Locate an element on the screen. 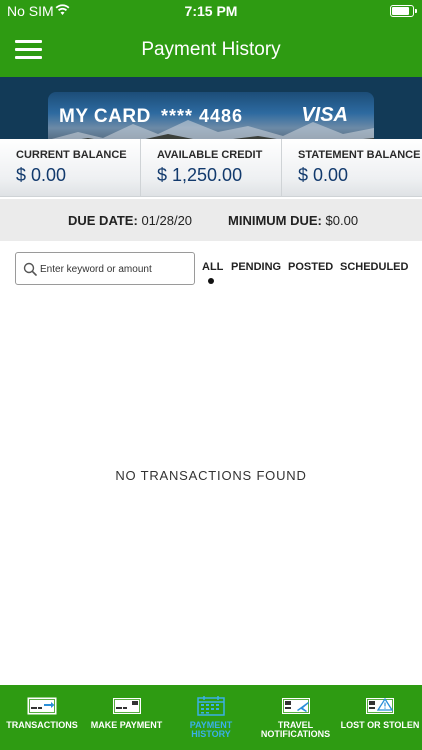 This screenshot has width=422, height=750. filter-pending: PENDING is located at coordinates (256, 267).